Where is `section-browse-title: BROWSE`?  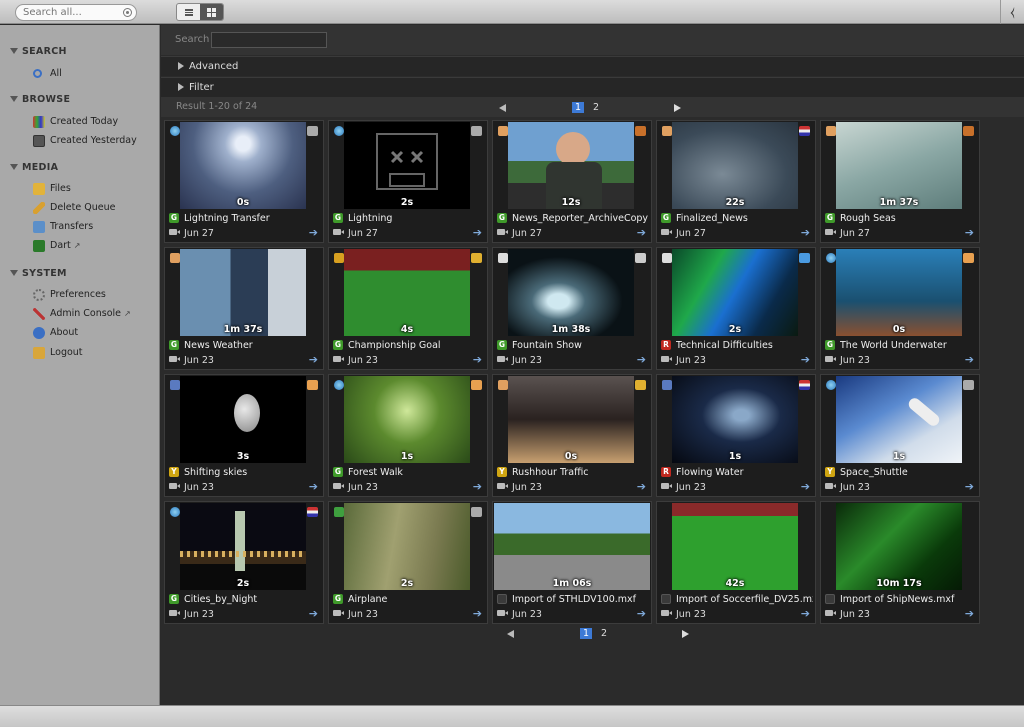
section-browse-title: BROWSE is located at coordinates (39, 99).